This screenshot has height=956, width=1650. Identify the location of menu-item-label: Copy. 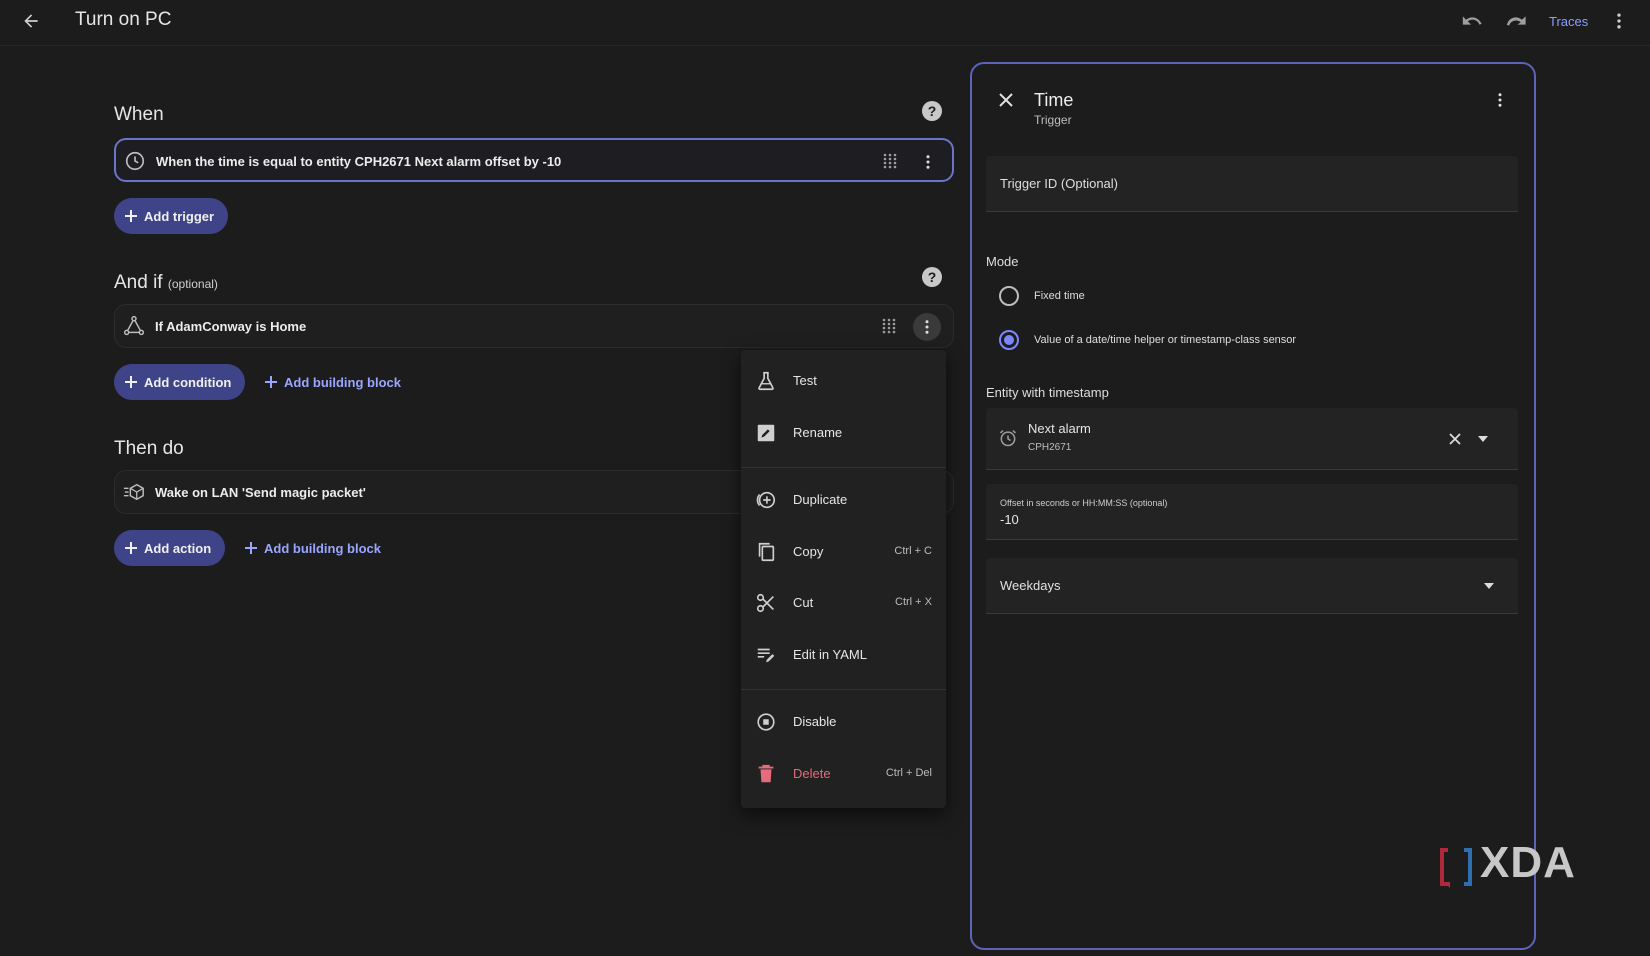
(808, 551).